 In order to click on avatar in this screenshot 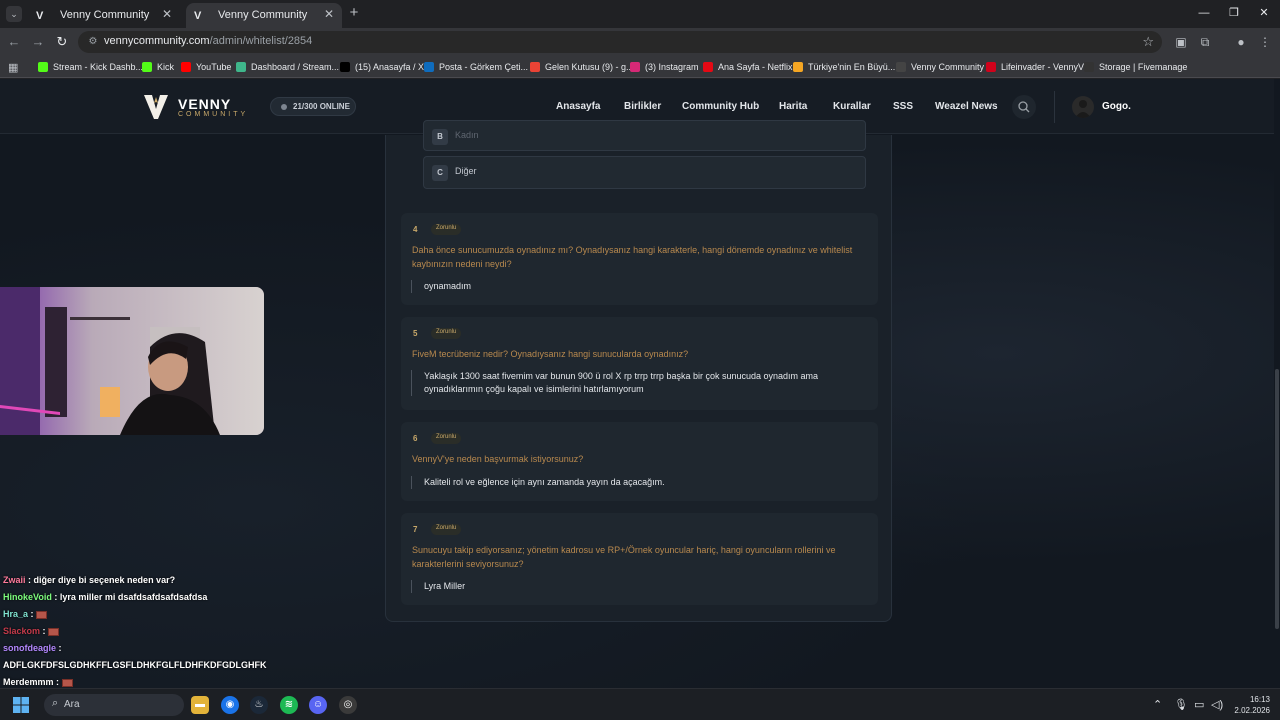, I will do `click(1083, 107)`.